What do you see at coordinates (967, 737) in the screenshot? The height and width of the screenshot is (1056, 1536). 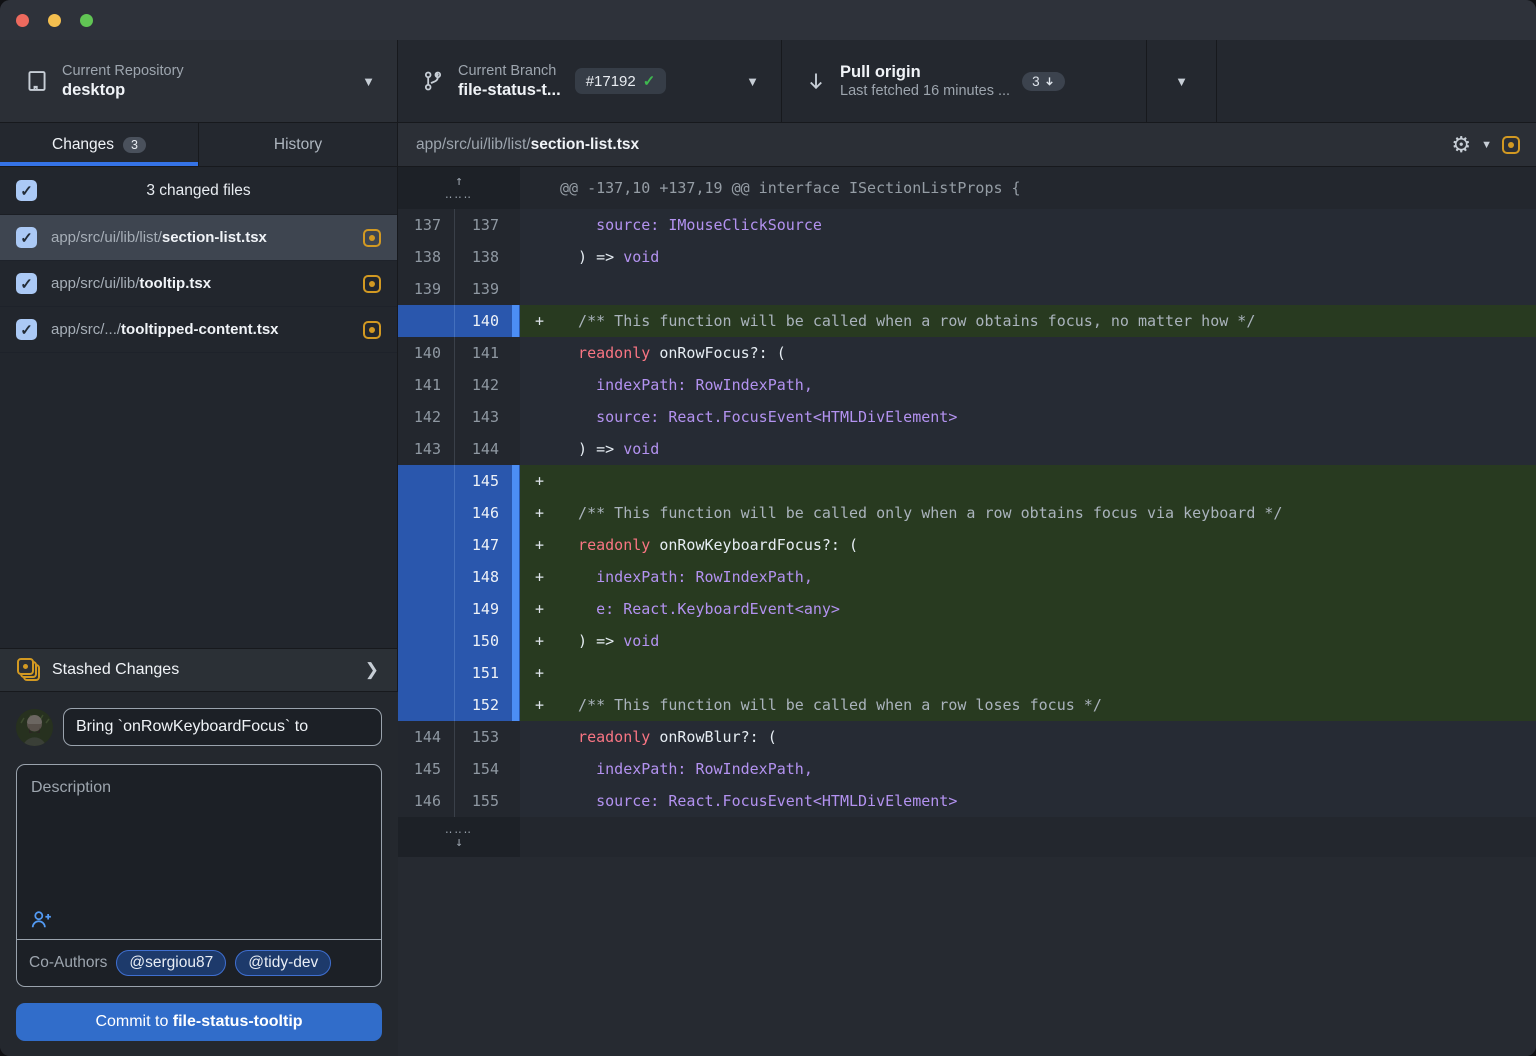 I see `diff-line-context: 144 153 readonly onRowBlur?: (` at bounding box center [967, 737].